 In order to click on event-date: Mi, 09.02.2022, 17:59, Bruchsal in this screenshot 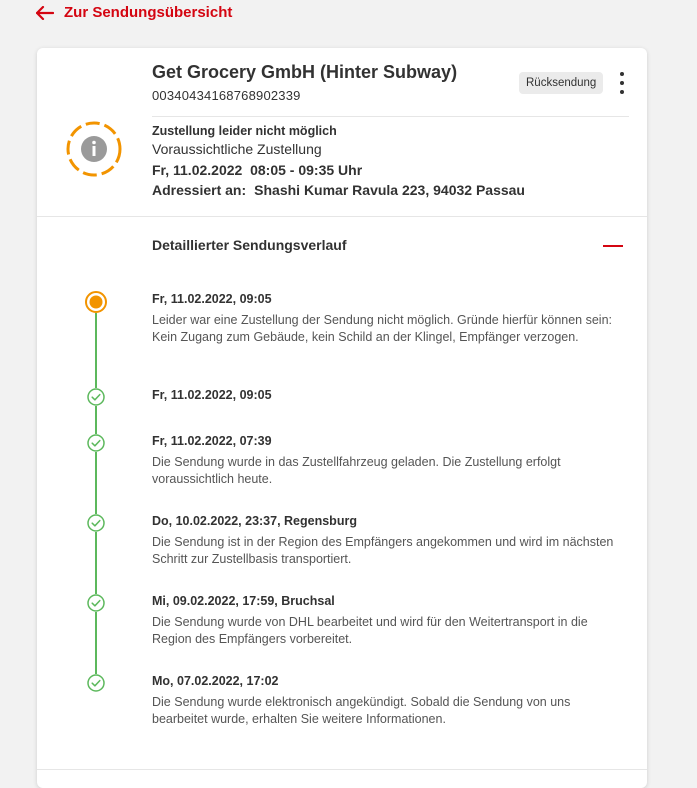, I will do `click(243, 601)`.